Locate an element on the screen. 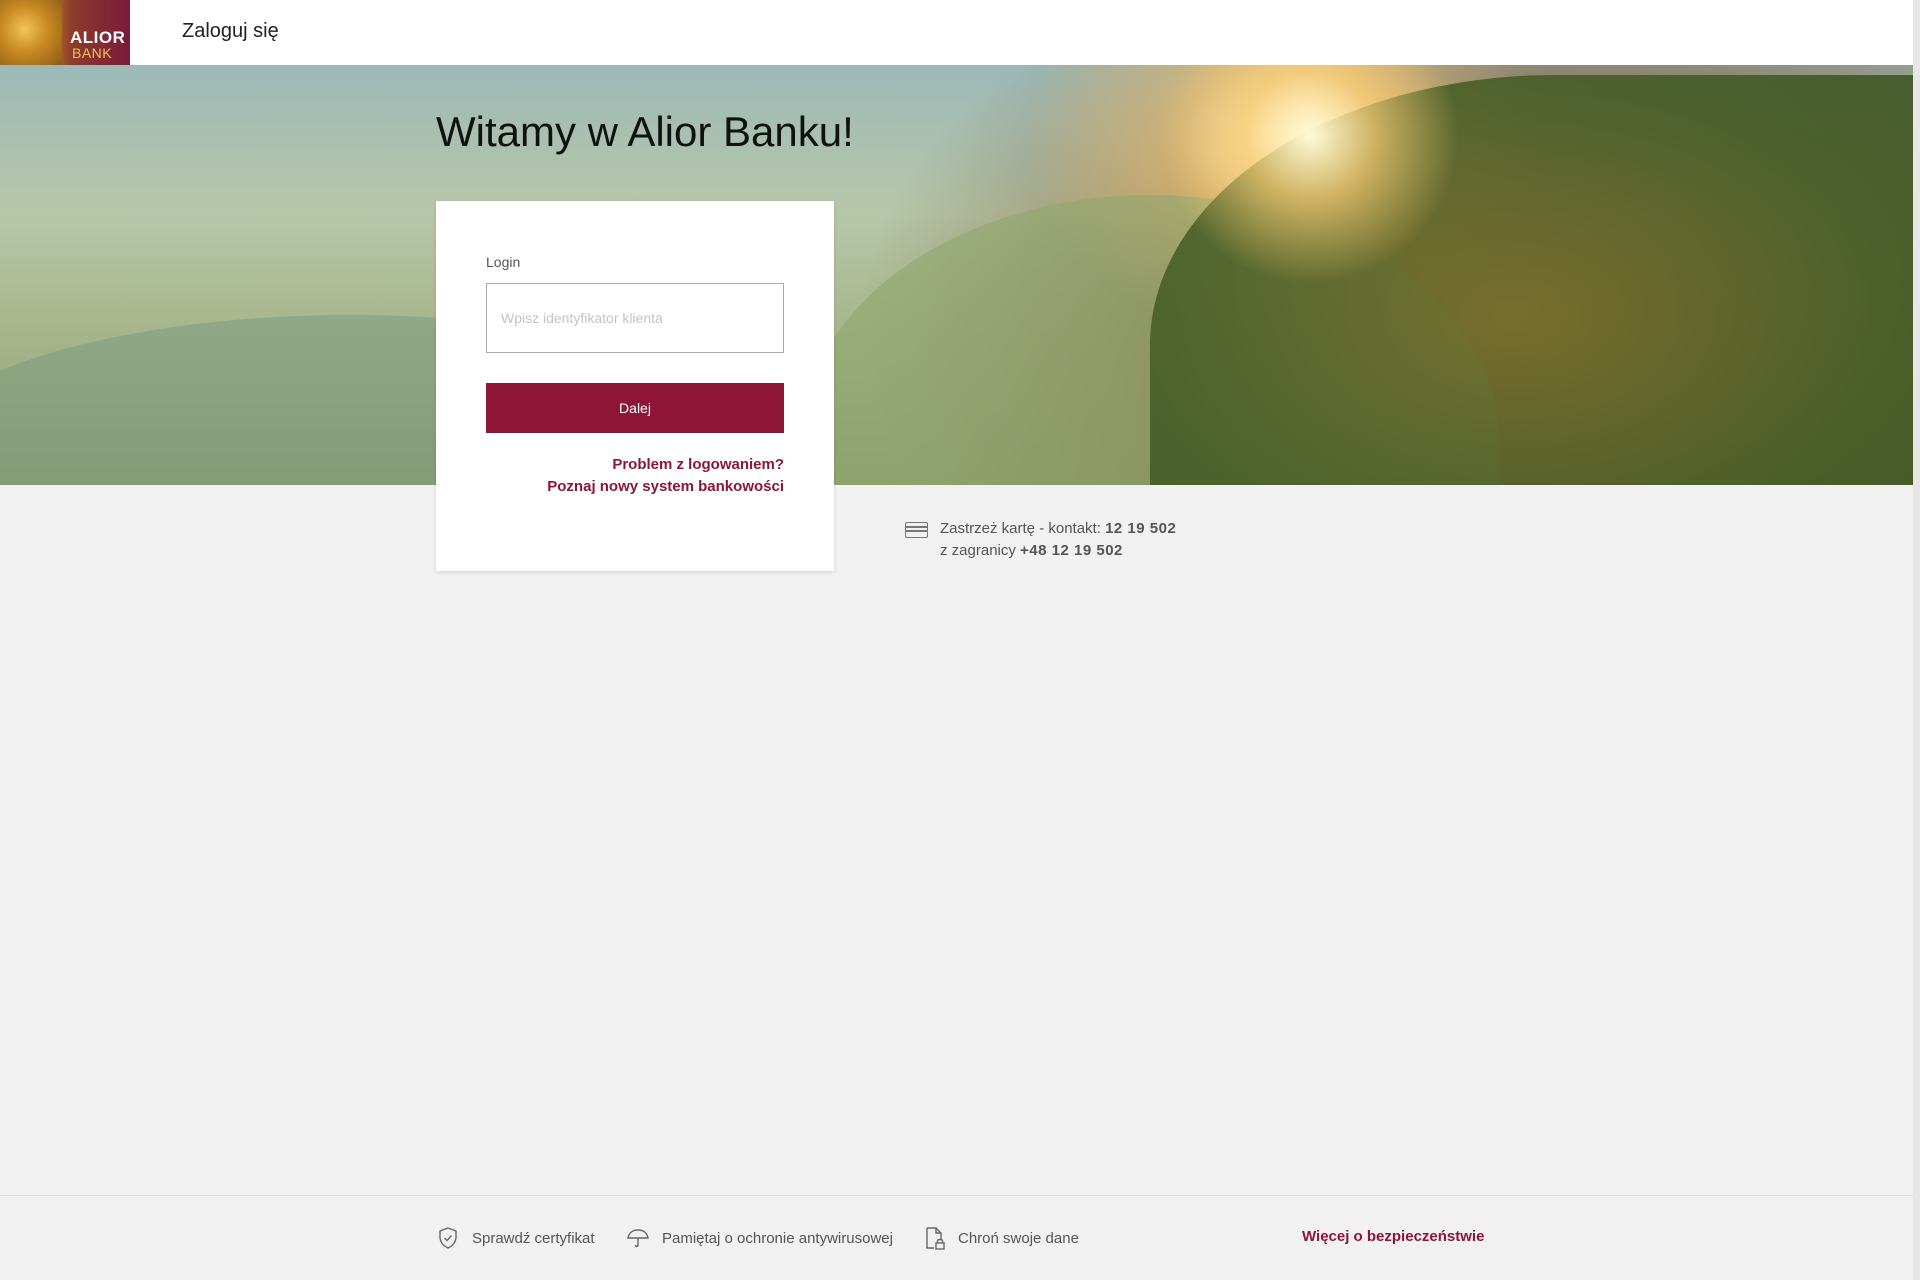 The width and height of the screenshot is (1920, 1280). document-lock-icon is located at coordinates (935, 1238).